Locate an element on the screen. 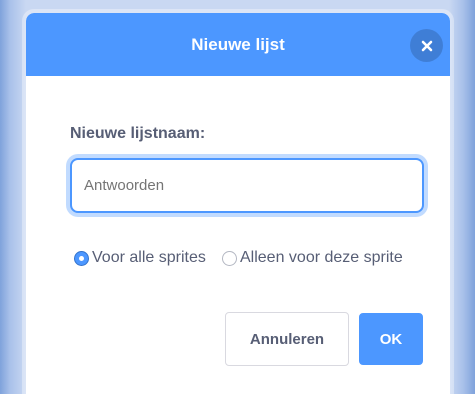  dialog-header: Nieuwe lijst is located at coordinates (238, 44).